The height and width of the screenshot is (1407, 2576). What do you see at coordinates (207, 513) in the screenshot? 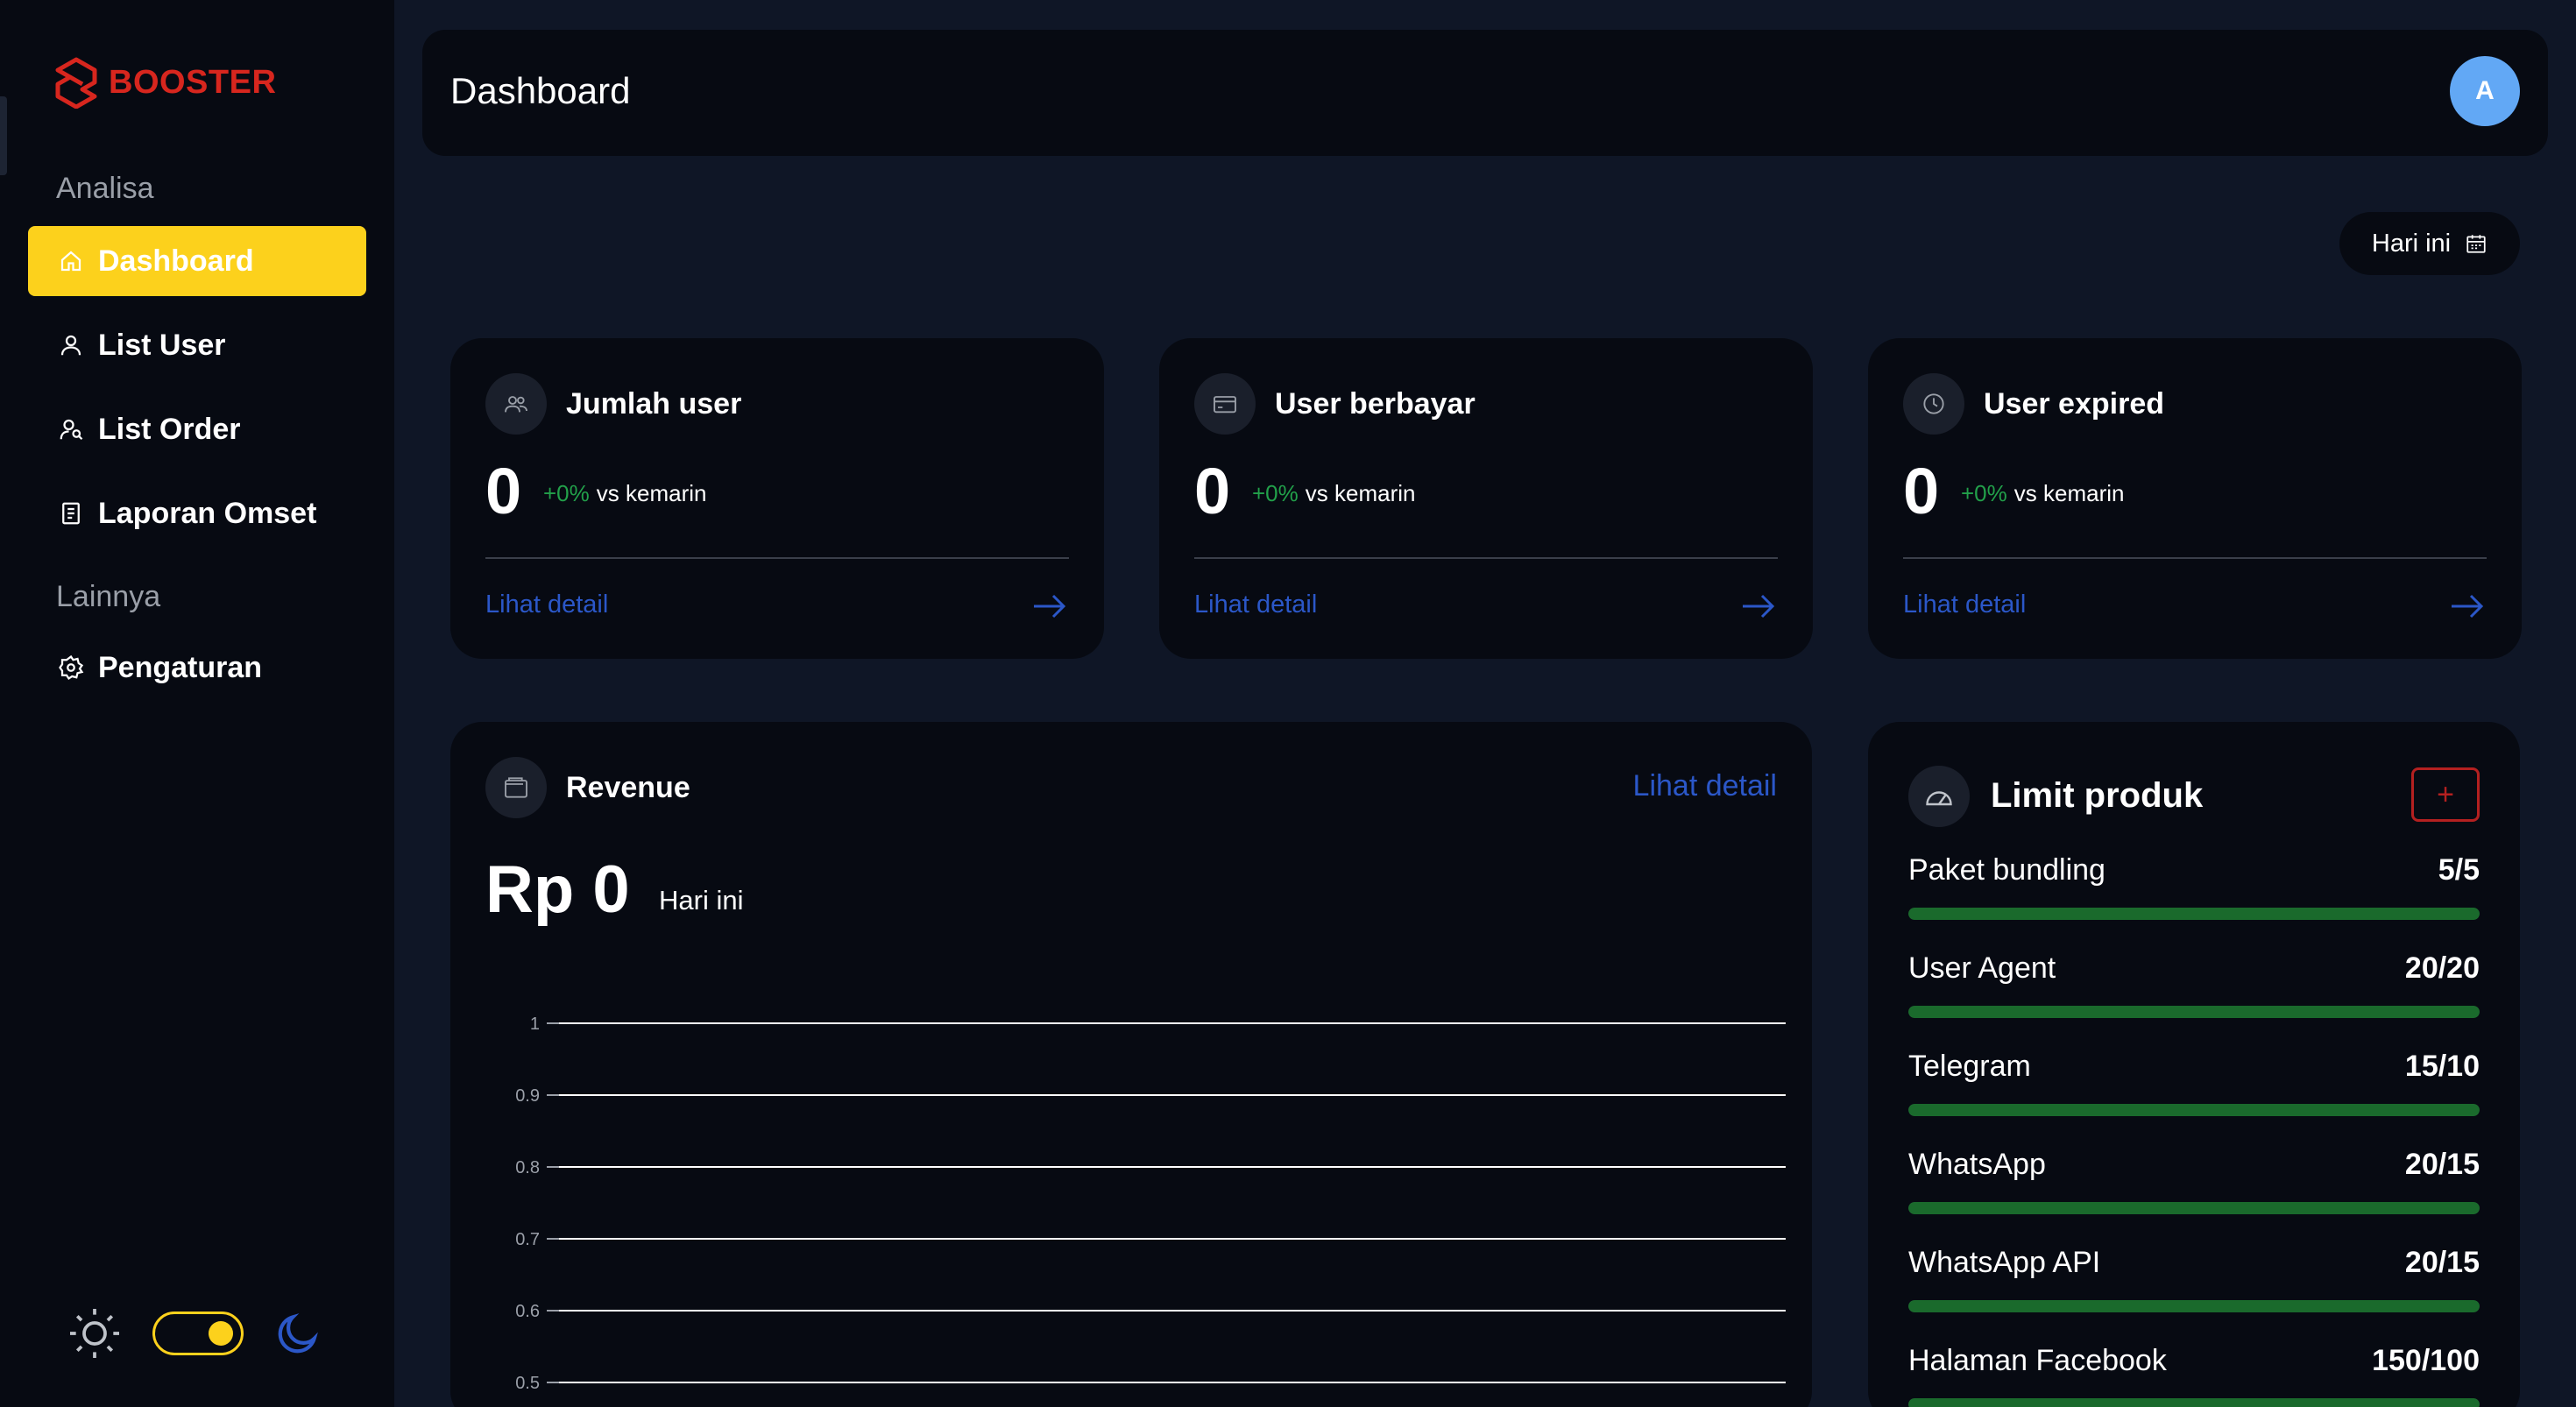
I see `sidebar-item-label: Laporan Omset` at bounding box center [207, 513].